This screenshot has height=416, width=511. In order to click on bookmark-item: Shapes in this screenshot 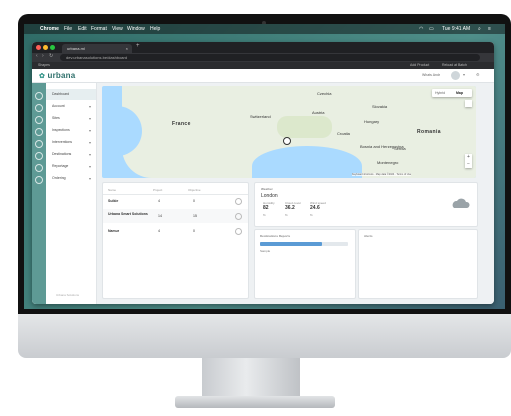, I will do `click(44, 65)`.